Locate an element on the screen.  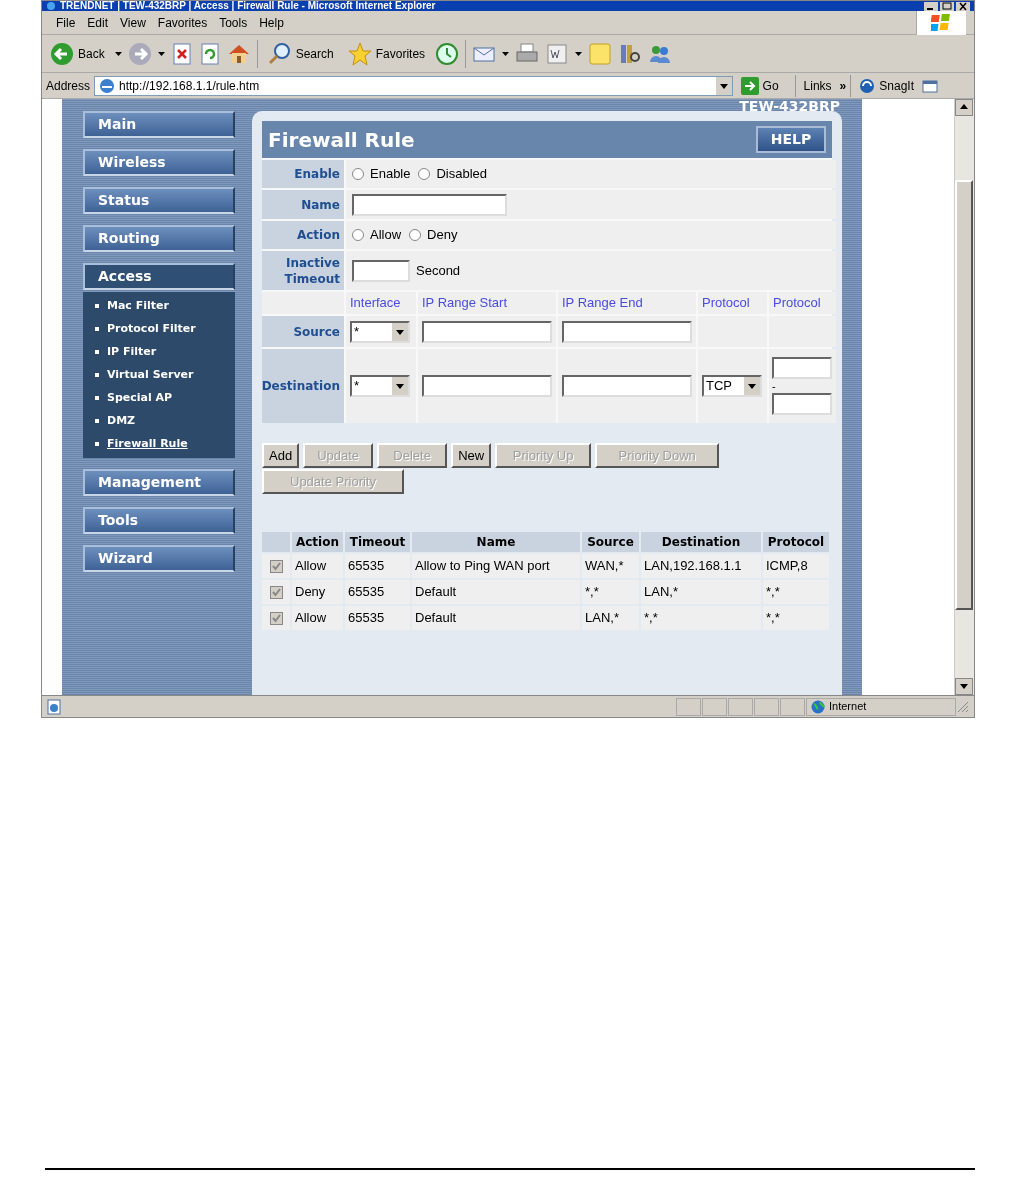
table-cell-text: Deny is located at coordinates (310, 592).